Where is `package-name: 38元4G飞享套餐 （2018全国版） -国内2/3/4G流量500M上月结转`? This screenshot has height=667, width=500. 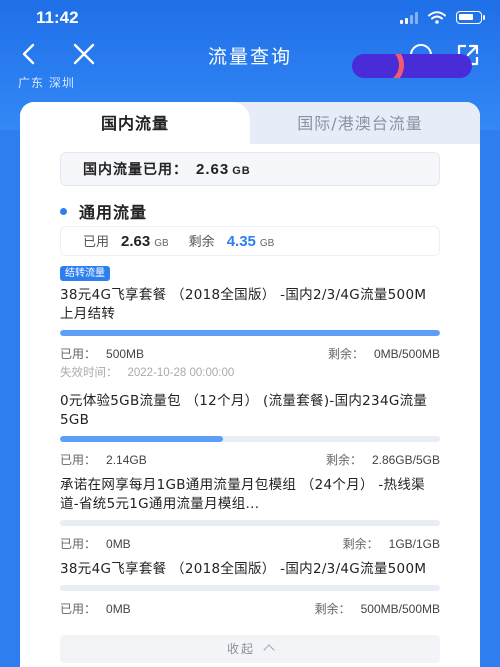 package-name: 38元4G飞享套餐 （2018全国版） -国内2/3/4G流量500M上月结转 is located at coordinates (243, 304).